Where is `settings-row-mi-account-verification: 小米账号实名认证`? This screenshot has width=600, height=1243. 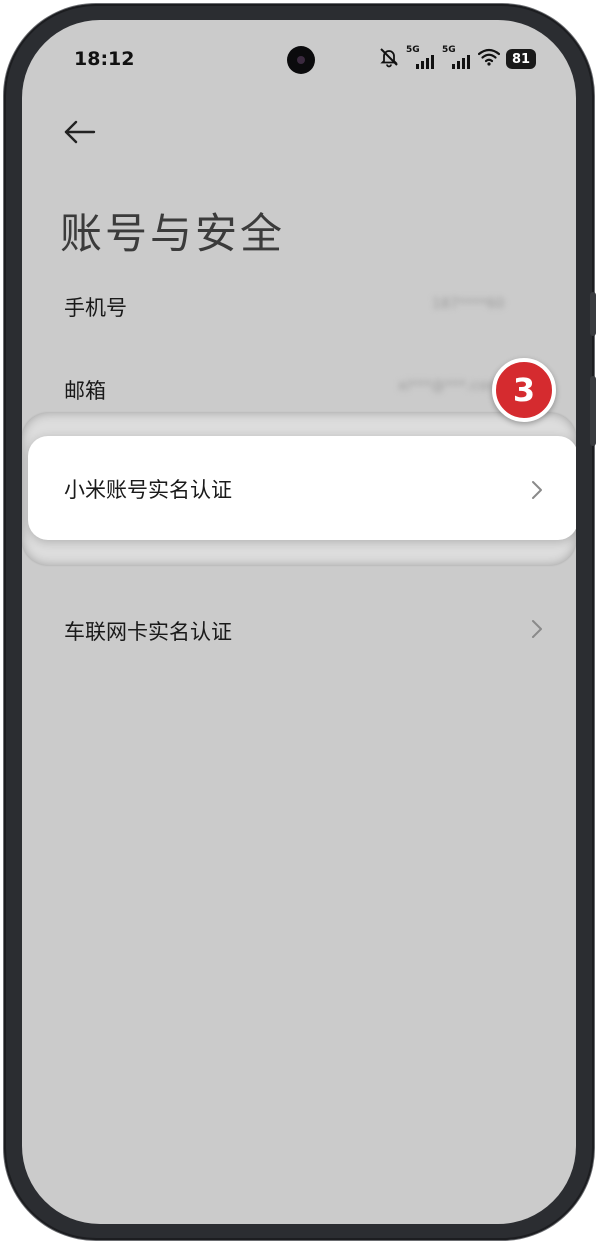
settings-row-mi-account-verification: 小米账号实名认证 is located at coordinates (302, 488).